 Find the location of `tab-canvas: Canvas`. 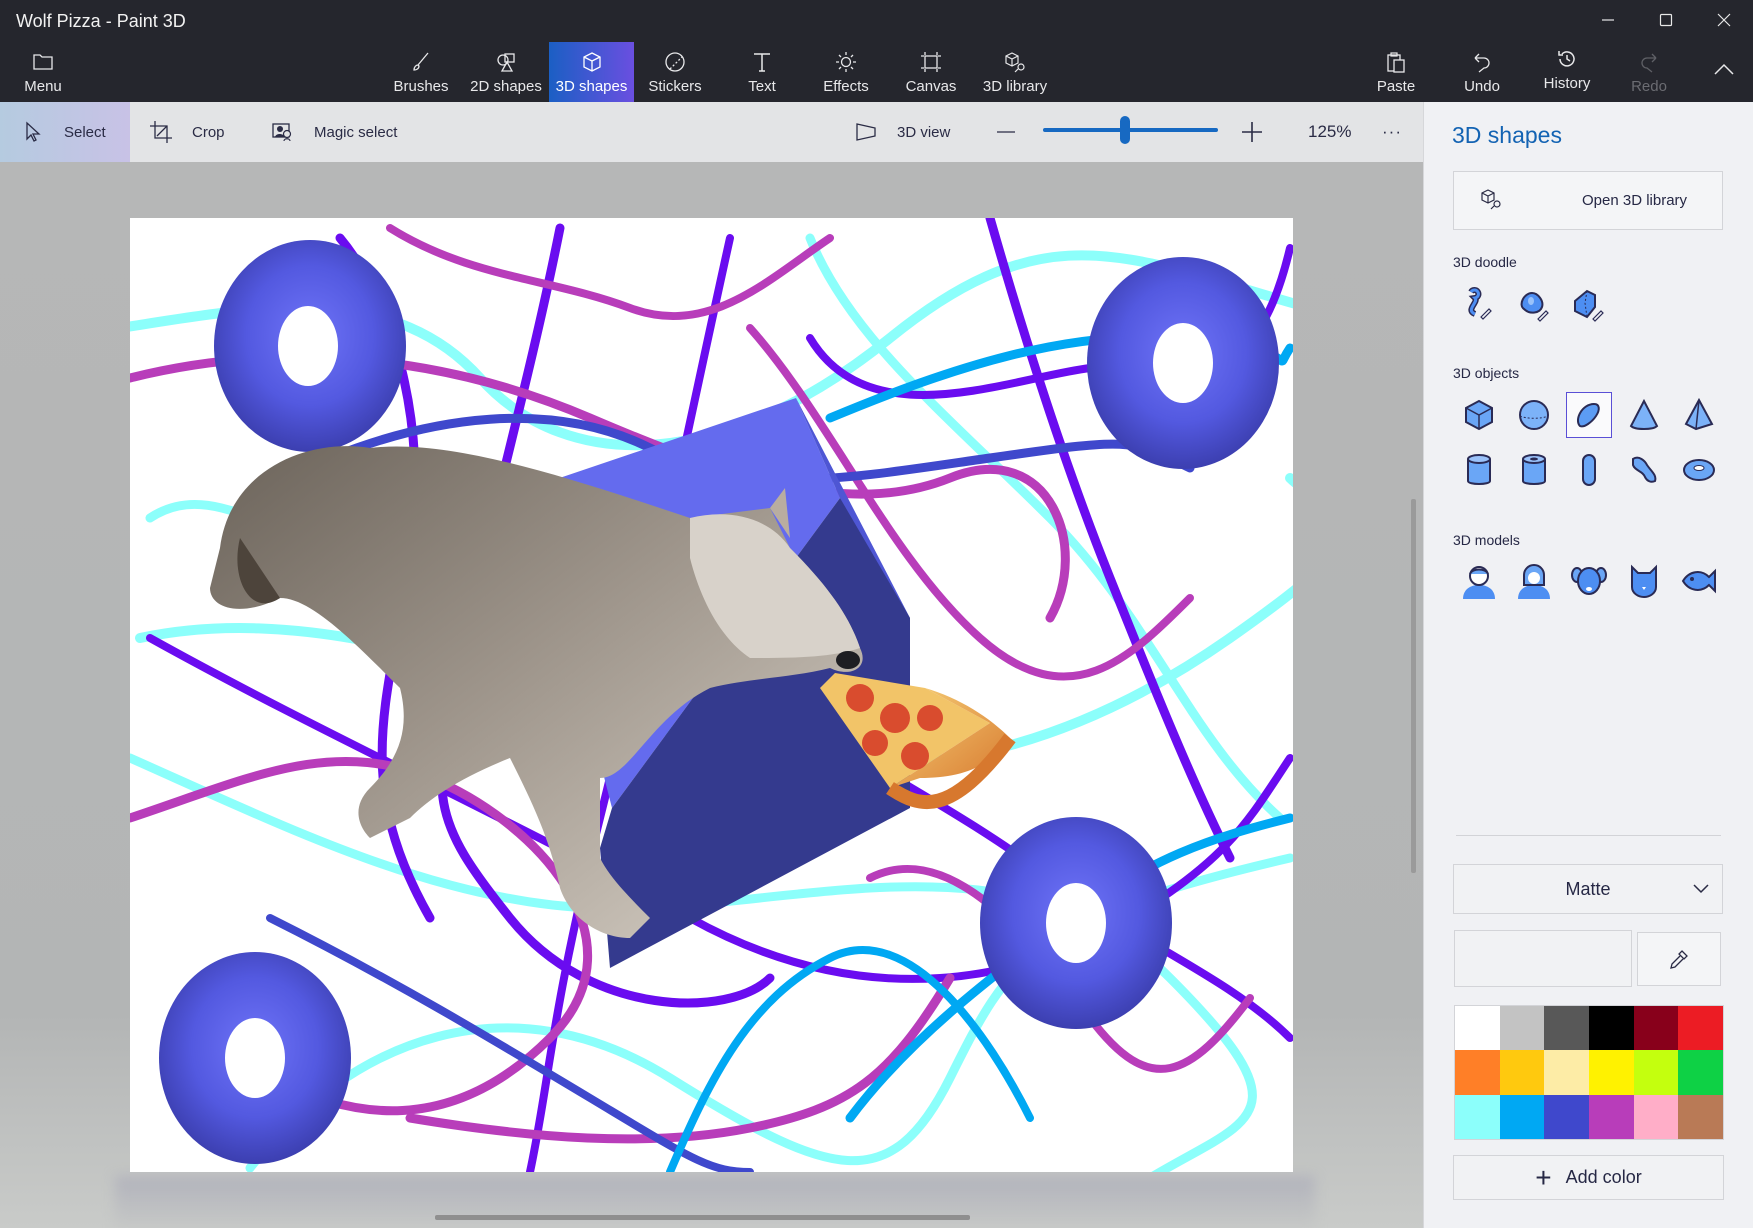

tab-canvas: Canvas is located at coordinates (931, 72).